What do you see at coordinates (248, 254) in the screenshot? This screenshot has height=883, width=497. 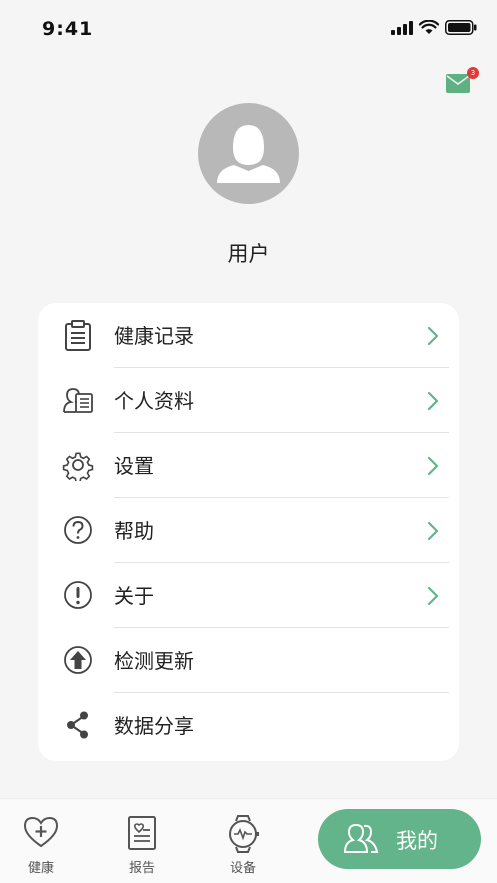 I see `username: 用户` at bounding box center [248, 254].